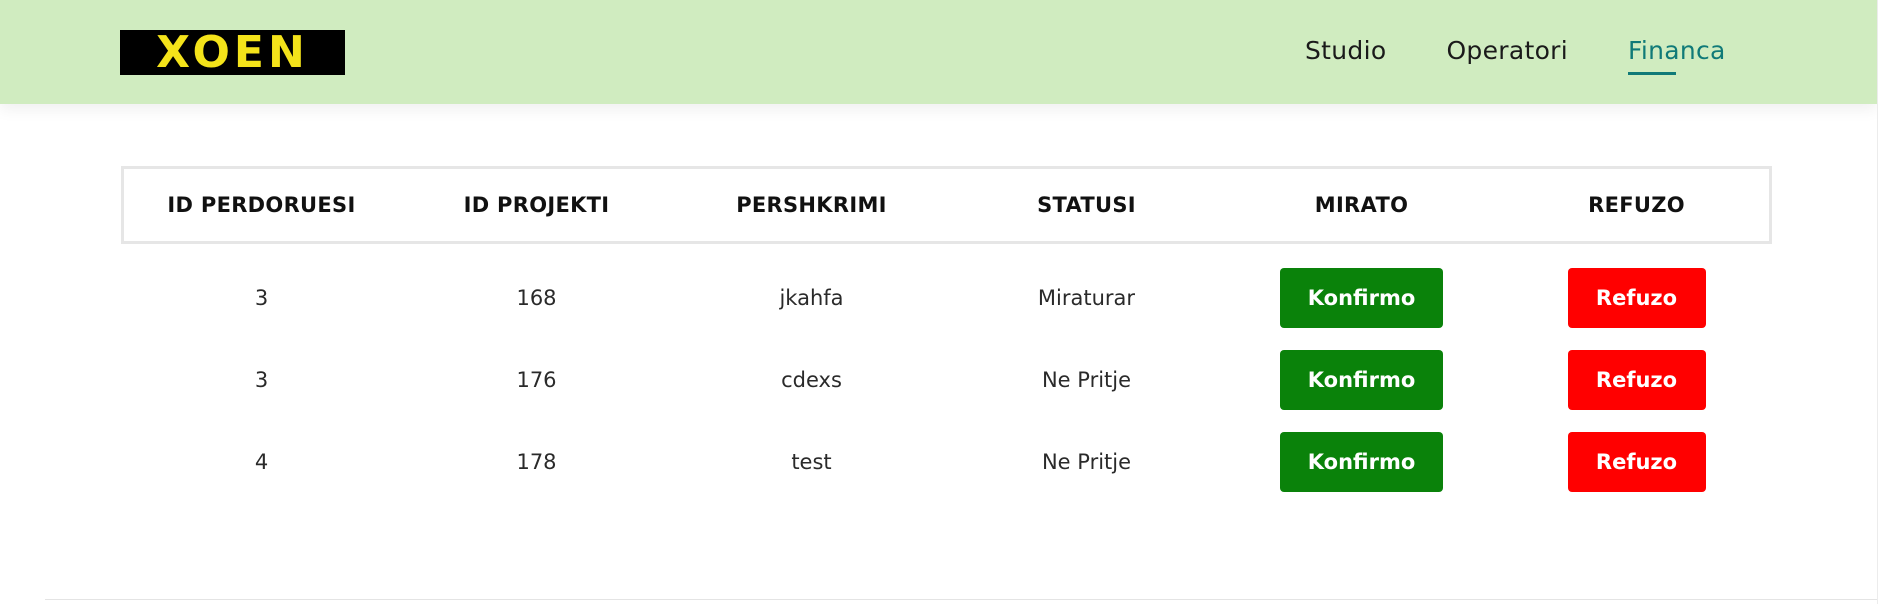 This screenshot has height=604, width=1899. Describe the element at coordinates (949, 462) in the screenshot. I see `table-row: 4 178 test Ne Pritje Konfirmo Refuzo` at that location.